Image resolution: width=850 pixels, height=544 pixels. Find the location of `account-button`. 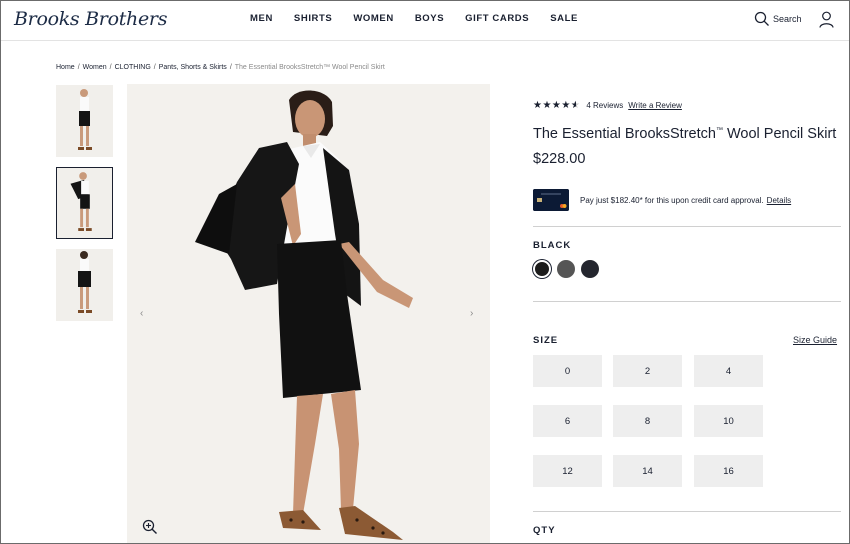

account-button is located at coordinates (826, 22).